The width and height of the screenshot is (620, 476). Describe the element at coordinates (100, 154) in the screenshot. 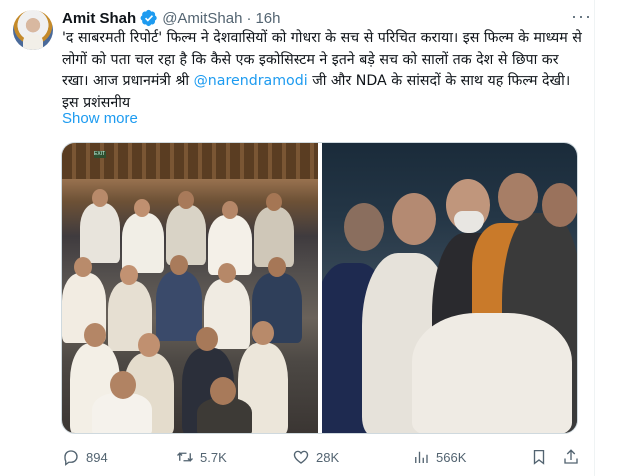

I see `exit-sign: EXIT` at that location.